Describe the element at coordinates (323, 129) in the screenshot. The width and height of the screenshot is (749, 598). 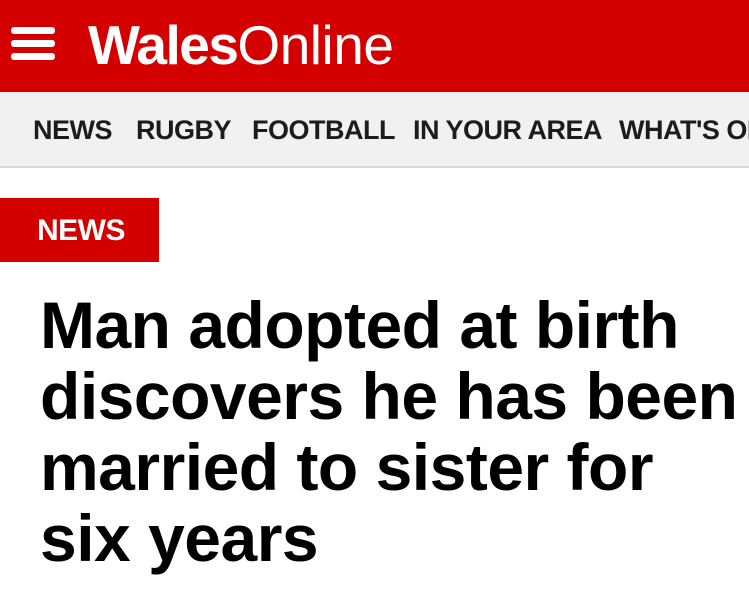
I see `nav-item-football: FOOTBALL` at that location.